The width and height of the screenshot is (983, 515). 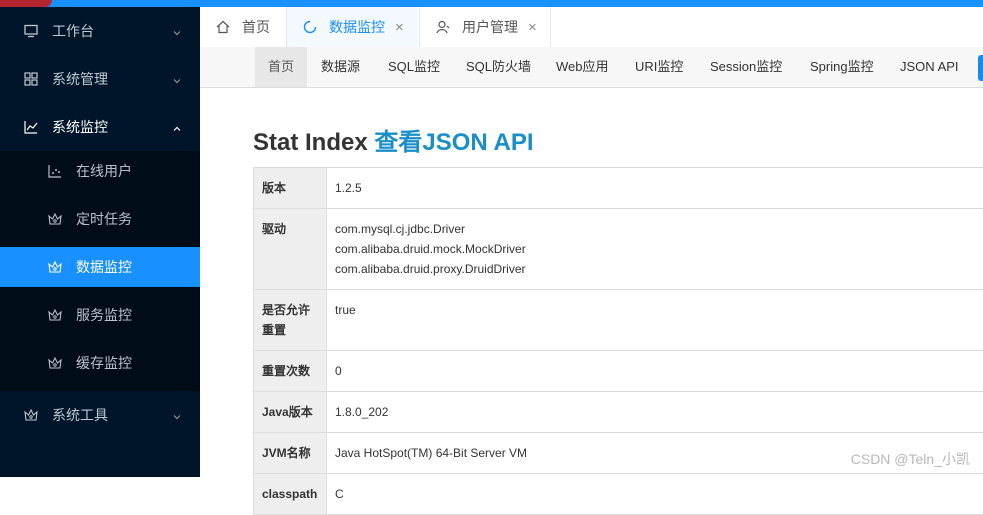 I want to click on grid-icon, so click(x=31, y=79).